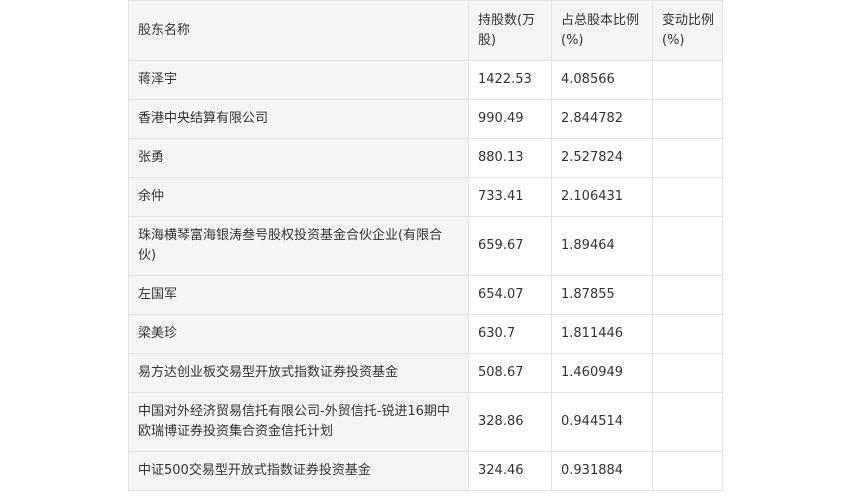 The image size is (850, 496). I want to click on ratio-cell: 1.87855, so click(602, 295).